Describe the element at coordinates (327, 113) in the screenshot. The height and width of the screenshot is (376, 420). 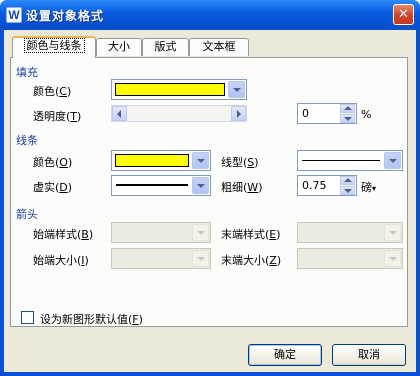
I see `transparency-input: 0` at that location.